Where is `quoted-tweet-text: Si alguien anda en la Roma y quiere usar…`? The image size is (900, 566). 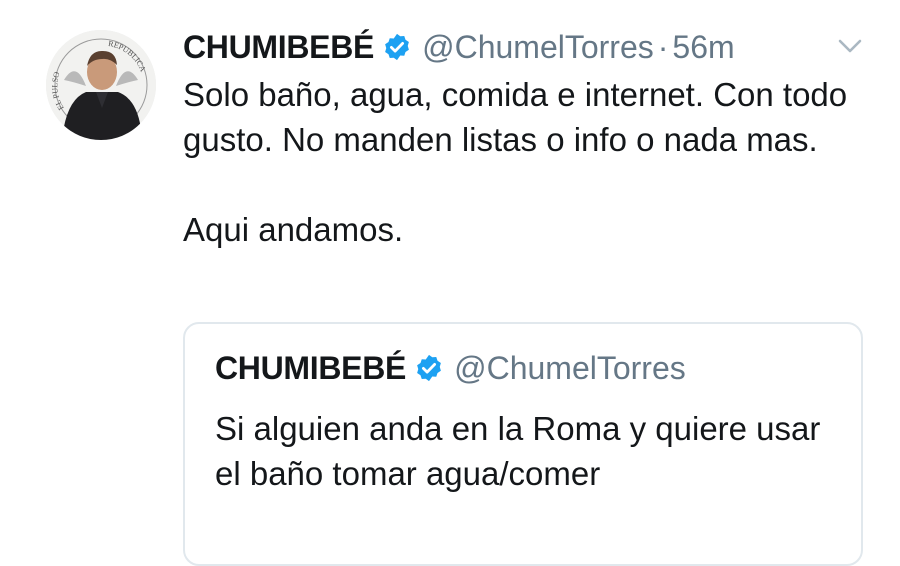 quoted-tweet-text: Si alguien anda en la Roma y quiere usar… is located at coordinates (518, 451).